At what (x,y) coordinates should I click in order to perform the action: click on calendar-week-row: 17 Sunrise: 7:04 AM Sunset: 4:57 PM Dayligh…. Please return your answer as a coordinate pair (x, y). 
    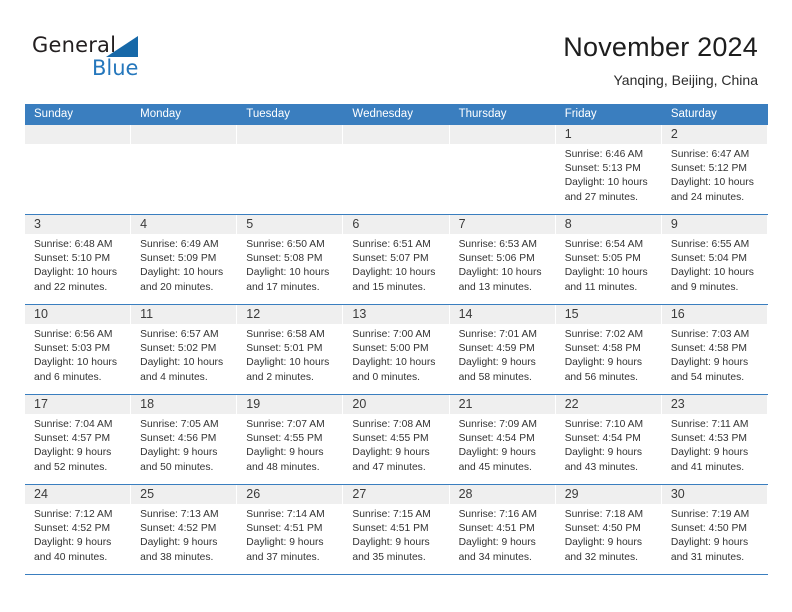
    Looking at the image, I should click on (396, 440).